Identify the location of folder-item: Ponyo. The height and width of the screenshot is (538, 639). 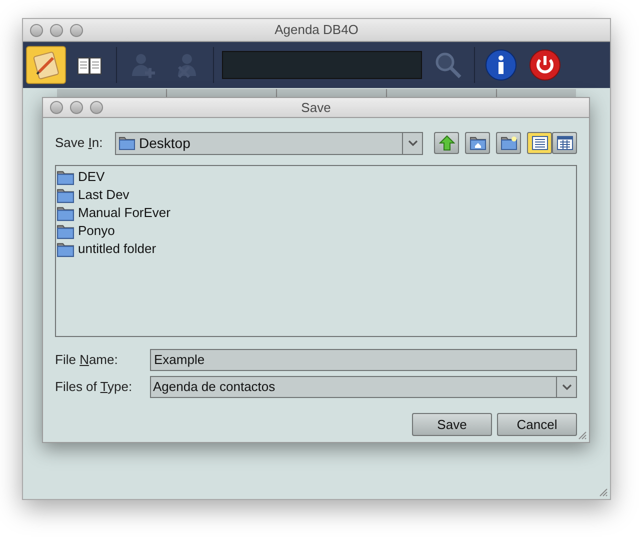
(96, 231).